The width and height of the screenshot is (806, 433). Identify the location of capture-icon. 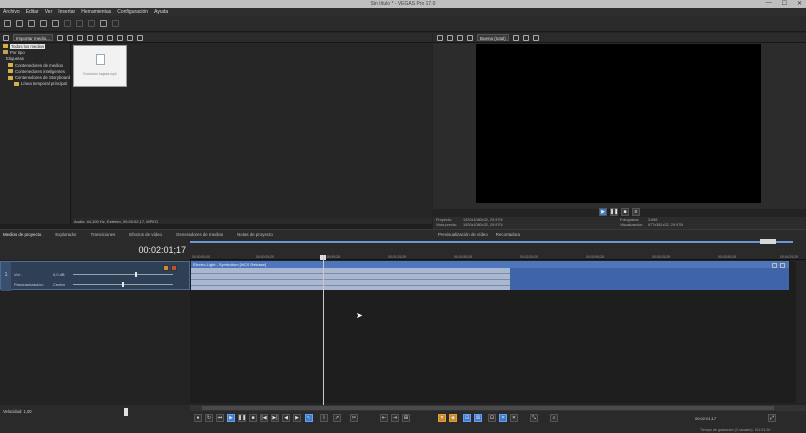
(80, 37).